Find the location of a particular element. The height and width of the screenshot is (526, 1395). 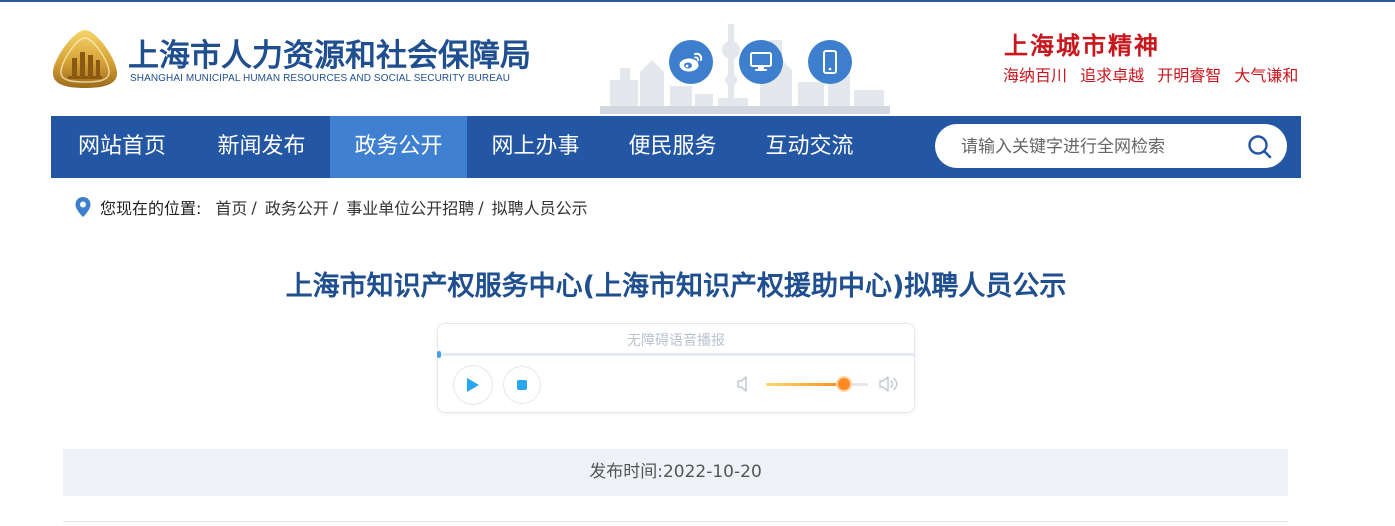

nav-item-online-services: 网上办事 is located at coordinates (535, 147).